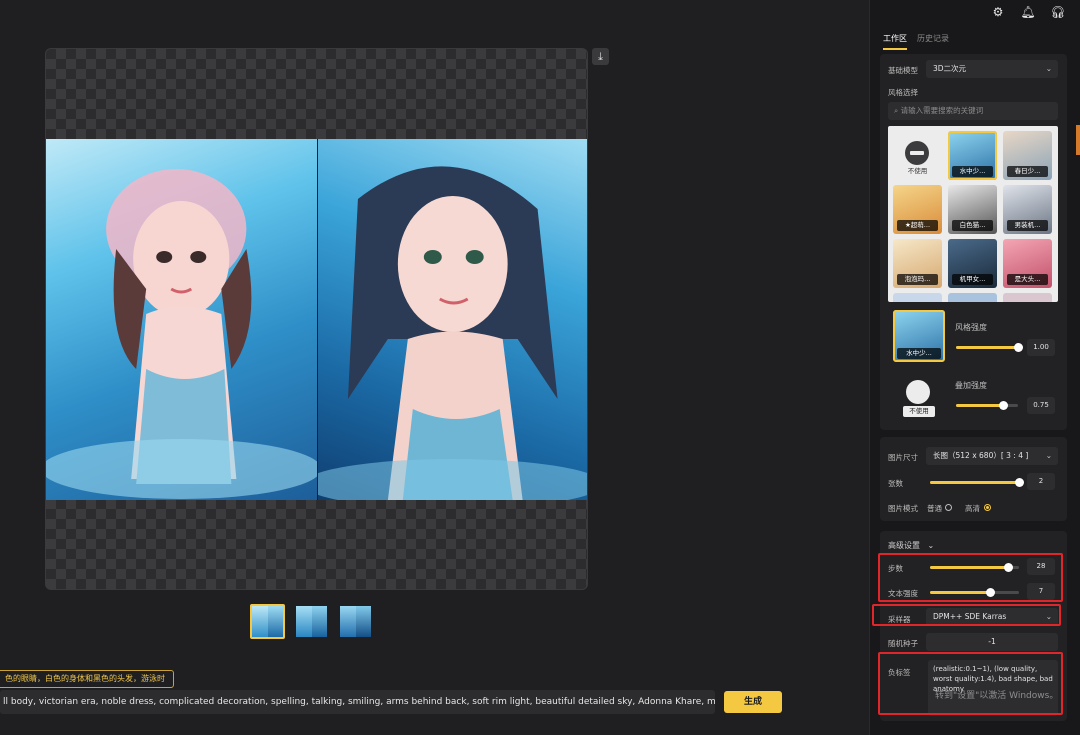  What do you see at coordinates (981, 455) in the screenshot?
I see `image-size-value: 长图（512 x 680）[ 3 : 4 ]` at bounding box center [981, 455].